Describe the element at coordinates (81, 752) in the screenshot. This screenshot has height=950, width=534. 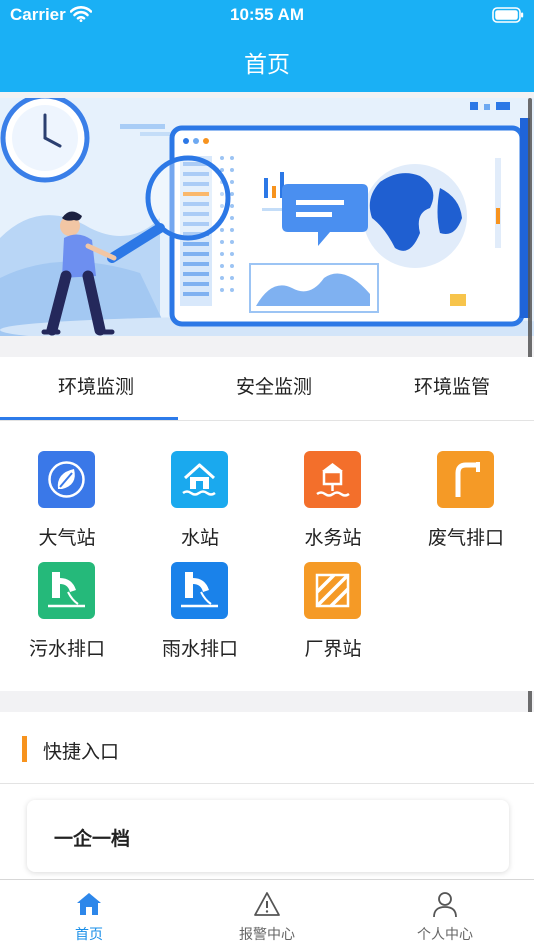
I see `section-title: 快捷入口` at that location.